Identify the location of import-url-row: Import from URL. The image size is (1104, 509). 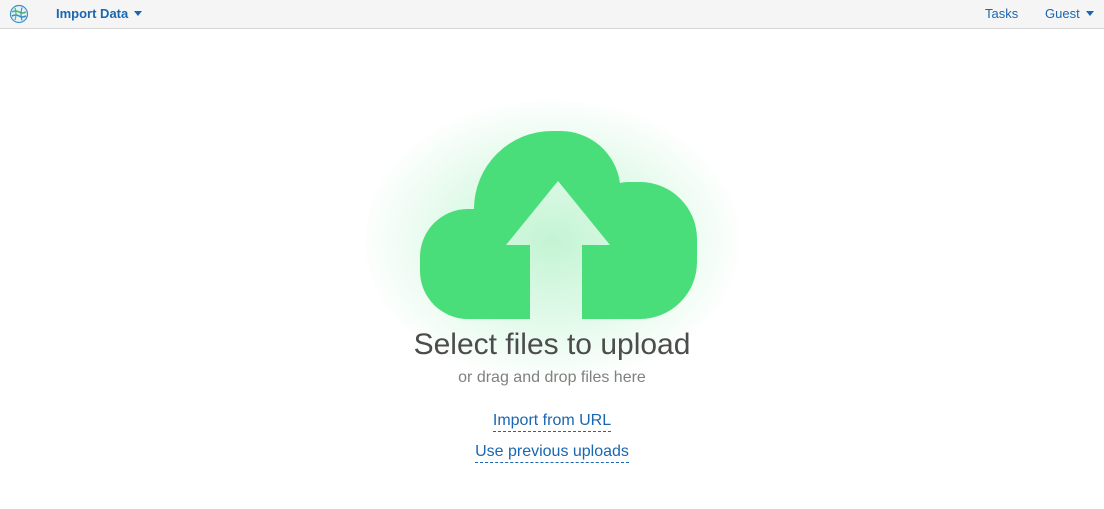
(552, 421).